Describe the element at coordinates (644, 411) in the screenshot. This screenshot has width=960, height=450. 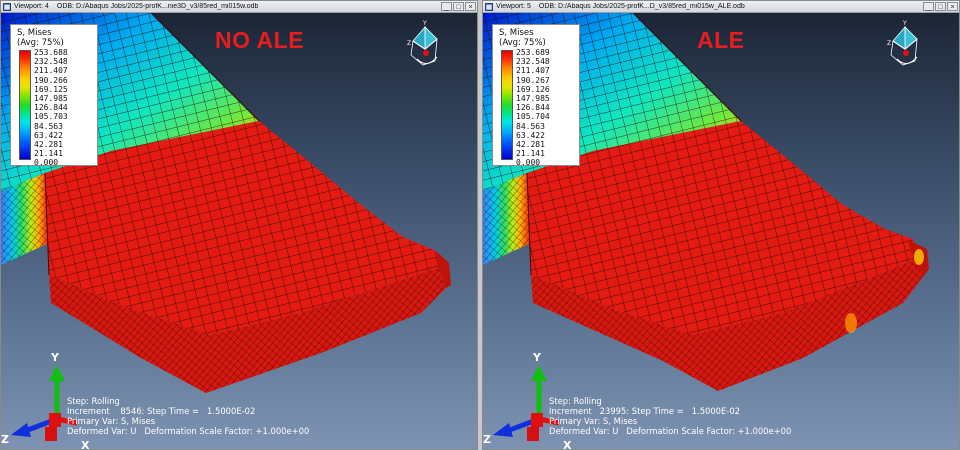
I see `increment-info: Increment 23995: Step Time = 1.5000E-02` at that location.